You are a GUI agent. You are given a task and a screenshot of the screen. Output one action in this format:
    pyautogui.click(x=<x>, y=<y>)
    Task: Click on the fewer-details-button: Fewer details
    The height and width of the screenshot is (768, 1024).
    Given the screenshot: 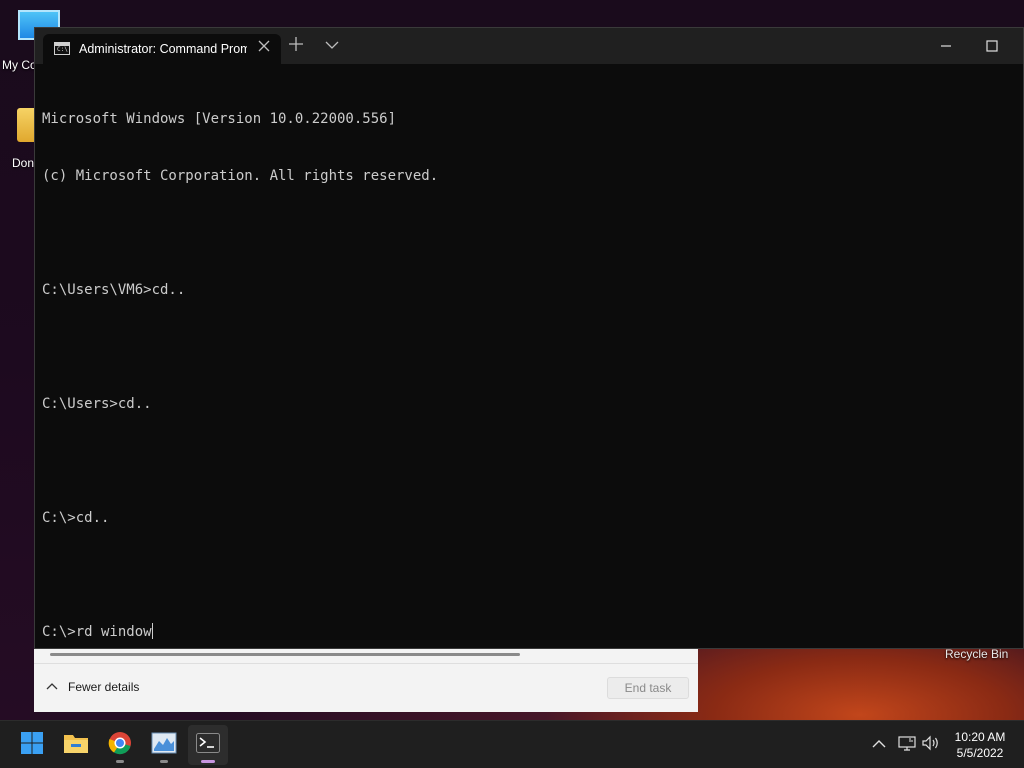 What is the action you would take?
    pyautogui.click(x=92, y=687)
    